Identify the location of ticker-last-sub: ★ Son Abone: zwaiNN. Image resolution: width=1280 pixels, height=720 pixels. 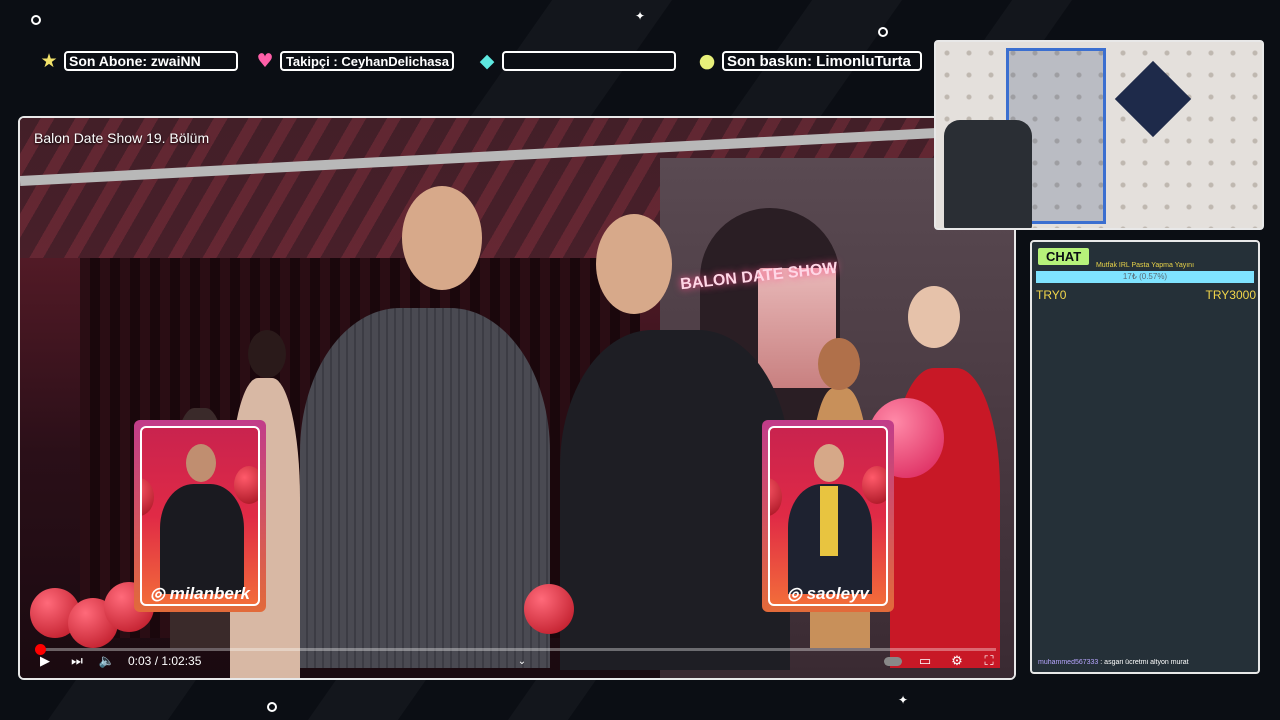
(138, 61).